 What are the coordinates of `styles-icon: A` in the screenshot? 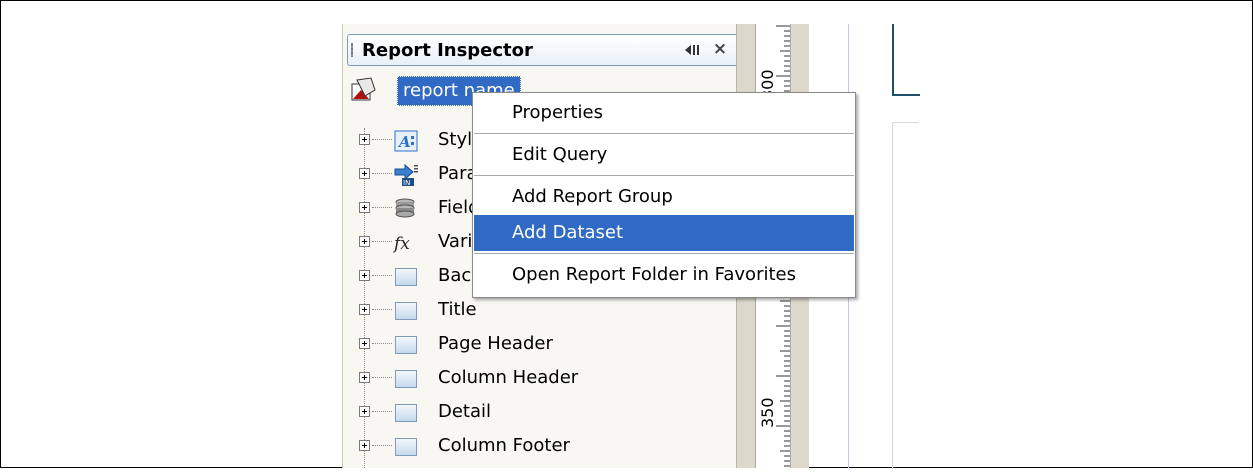 It's located at (406, 141).